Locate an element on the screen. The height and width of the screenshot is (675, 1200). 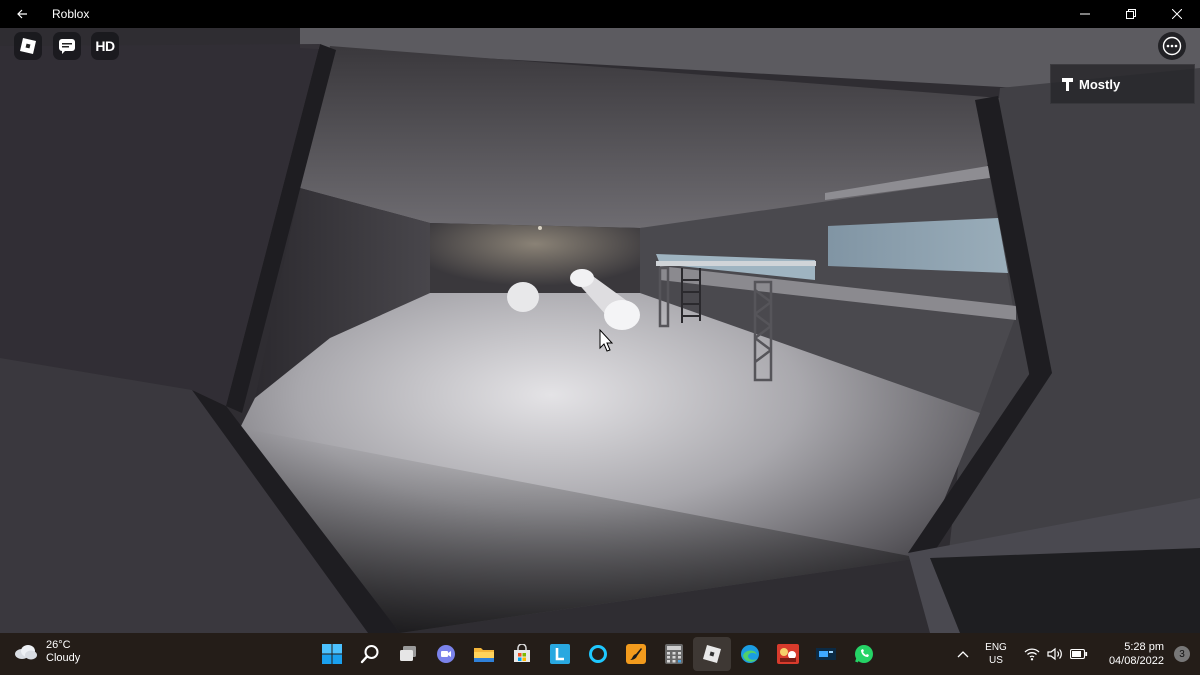
chevron-up-icon is located at coordinates (963, 654).